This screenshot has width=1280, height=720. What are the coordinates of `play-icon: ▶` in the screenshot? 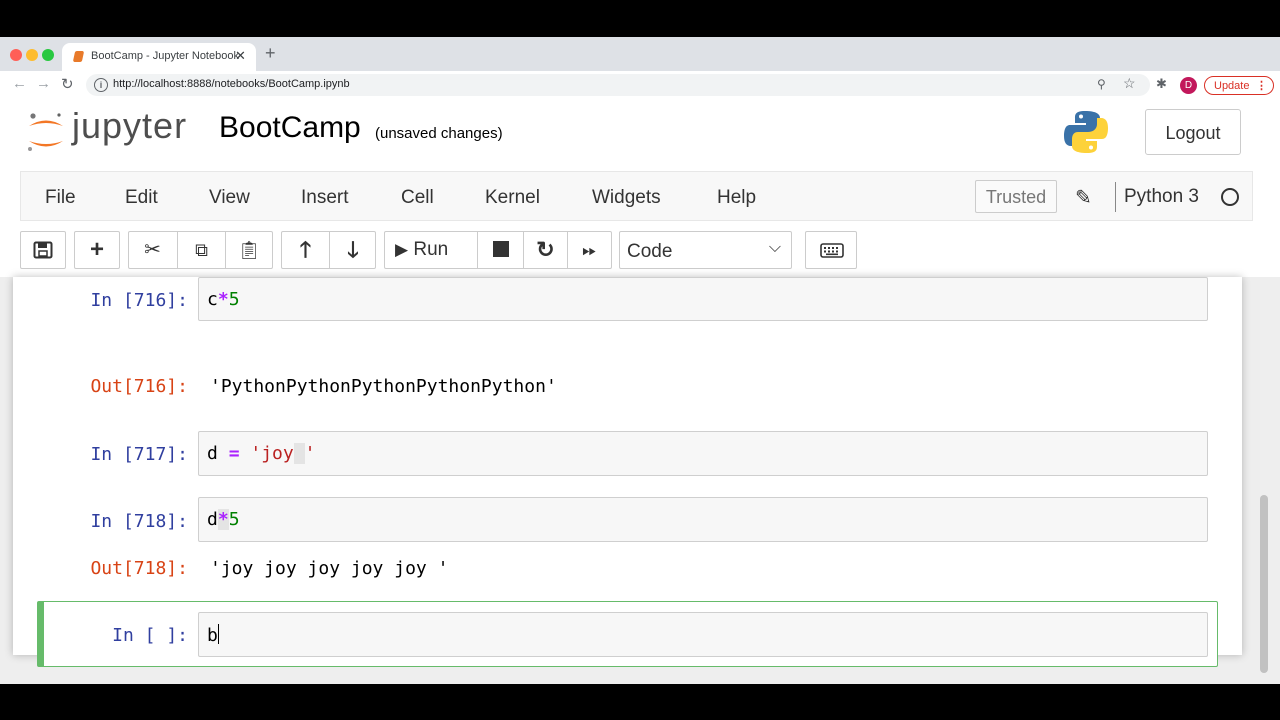 It's located at (402, 249).